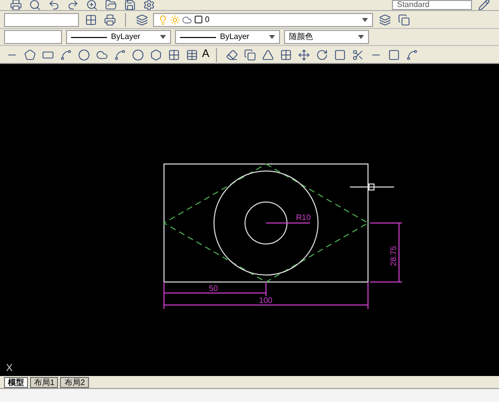 This screenshot has height=402, width=499. What do you see at coordinates (90, 19) in the screenshot?
I see `grid-icon` at bounding box center [90, 19].